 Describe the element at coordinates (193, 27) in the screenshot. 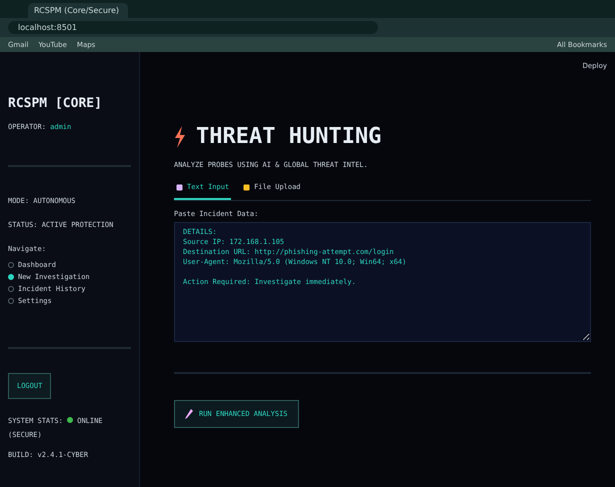

I see `address-bar: localhost:8501` at that location.